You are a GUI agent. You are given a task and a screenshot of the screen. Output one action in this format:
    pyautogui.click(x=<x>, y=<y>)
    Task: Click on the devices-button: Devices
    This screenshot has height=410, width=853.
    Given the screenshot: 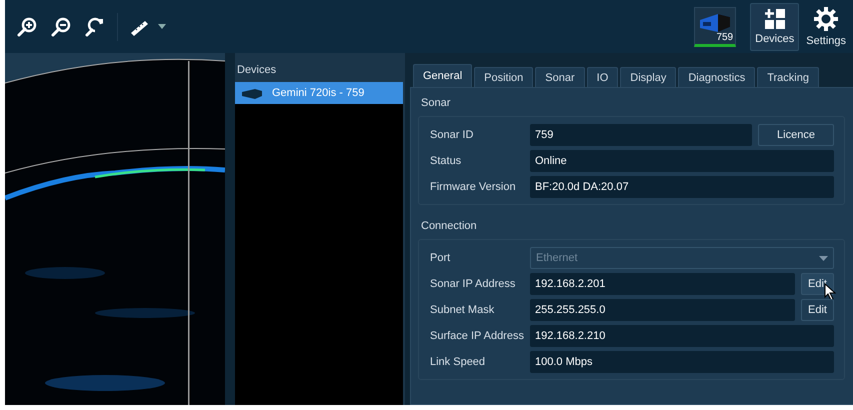 What is the action you would take?
    pyautogui.click(x=775, y=26)
    